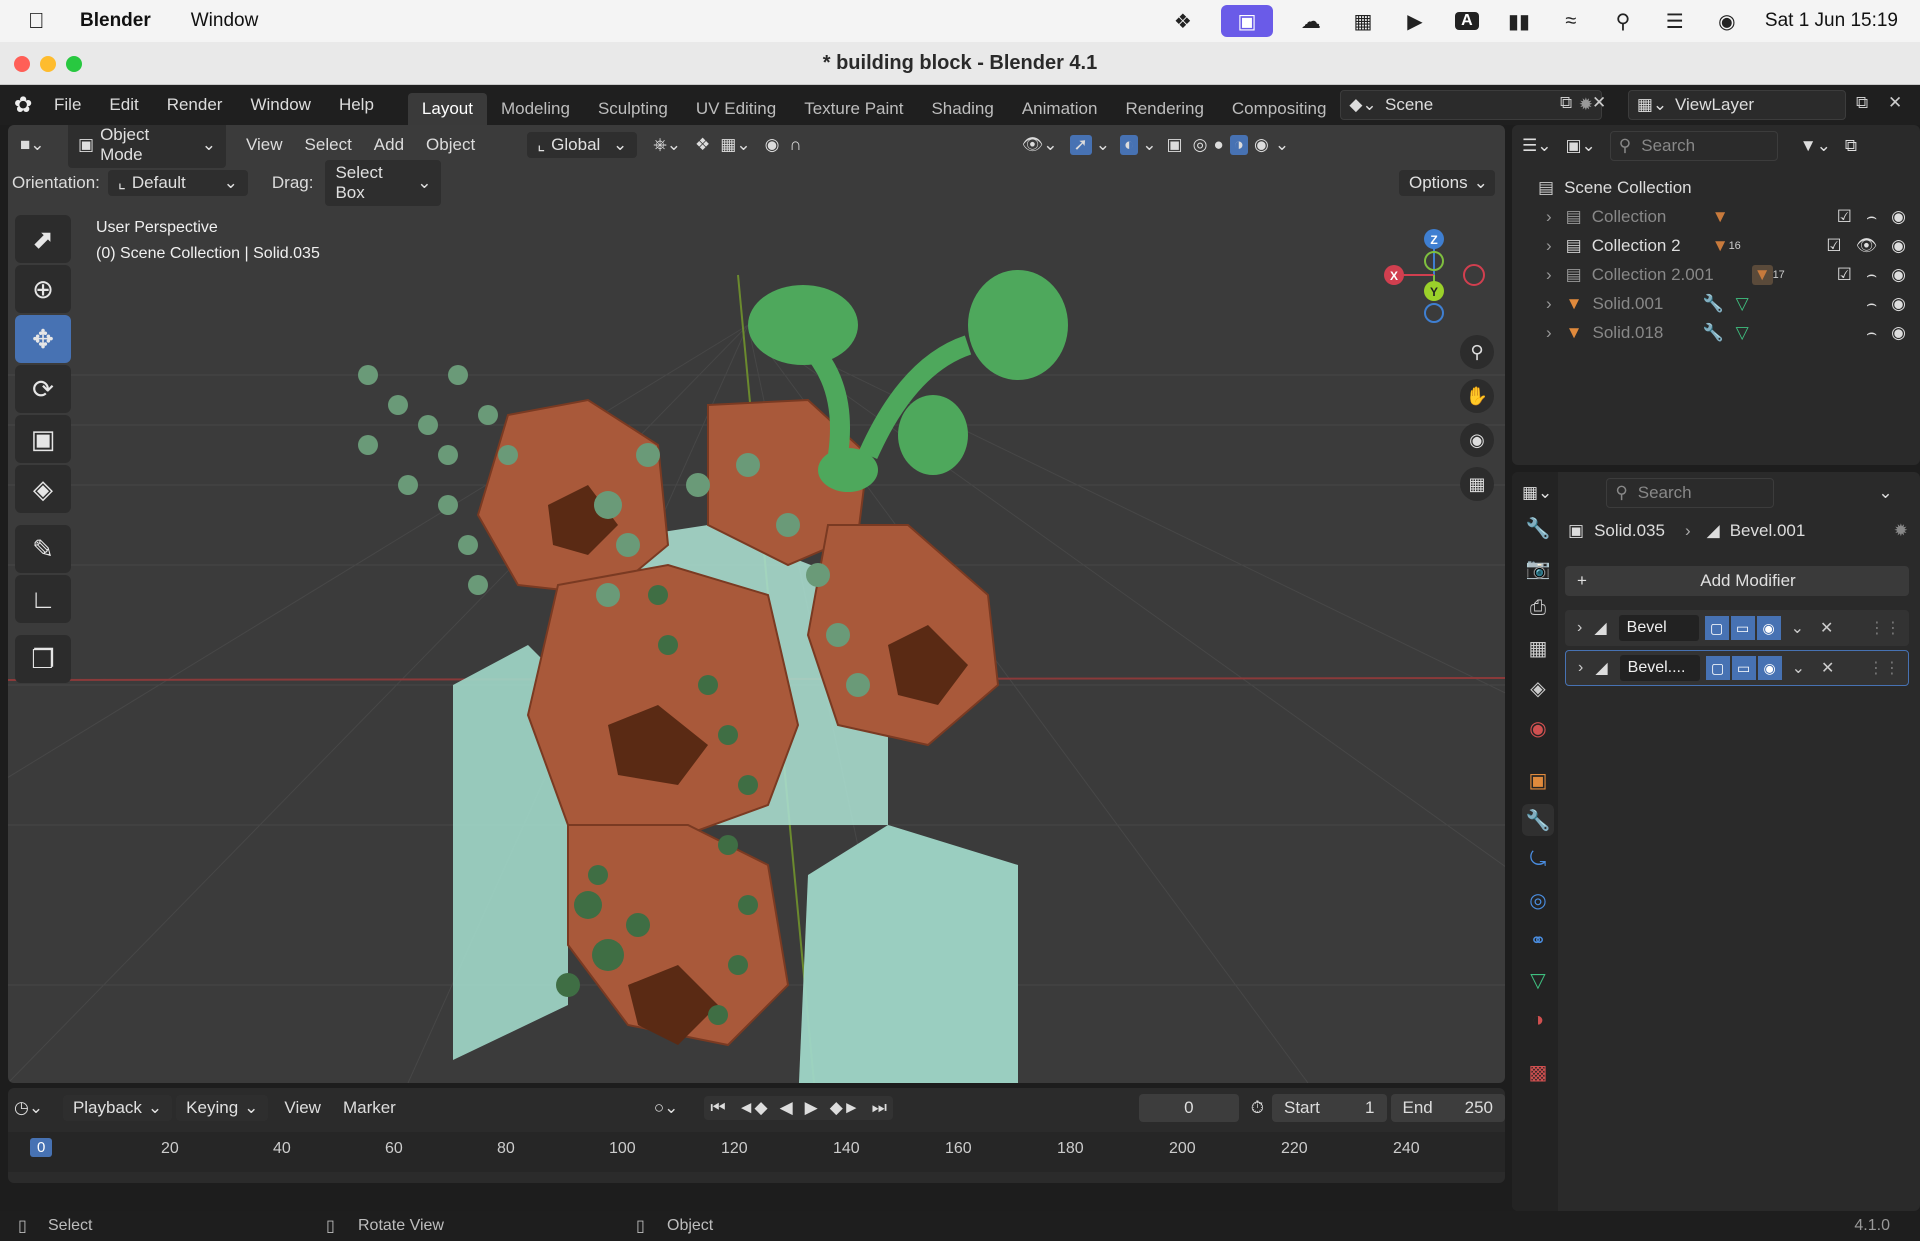 The width and height of the screenshot is (1920, 1241). I want to click on play-reverse-icon: ◀, so click(786, 1108).